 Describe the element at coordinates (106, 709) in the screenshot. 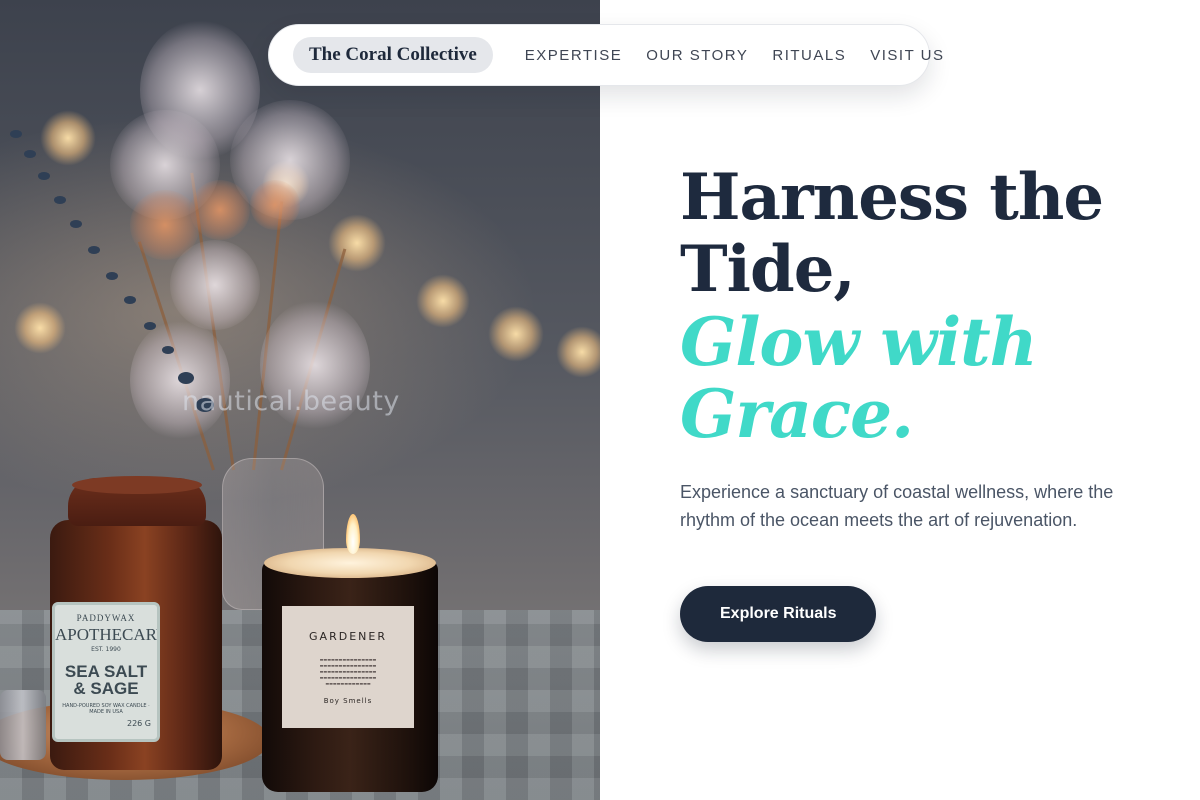

I see `jar-label-fine-print: HAND-POURED SOY WAX CANDLE · MADE IN USA` at that location.